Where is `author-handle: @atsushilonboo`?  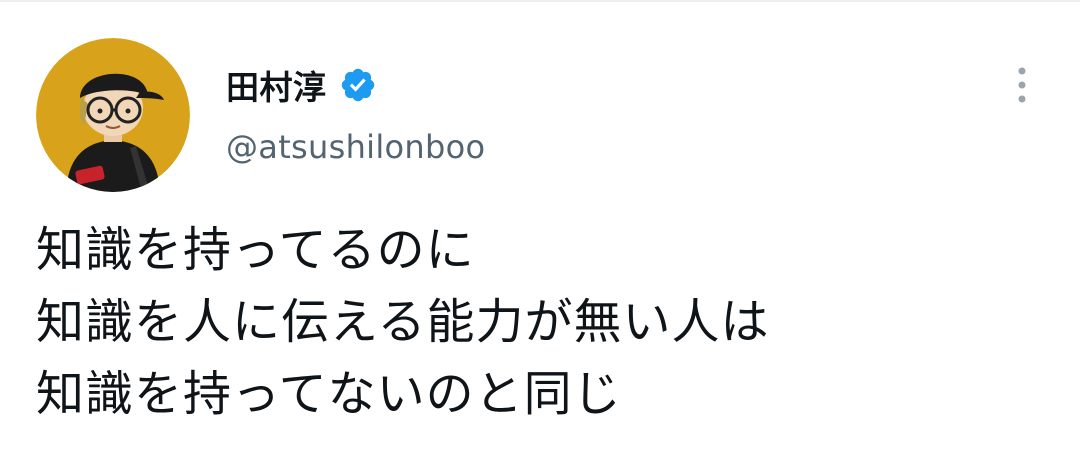 author-handle: @atsushilonboo is located at coordinates (355, 147).